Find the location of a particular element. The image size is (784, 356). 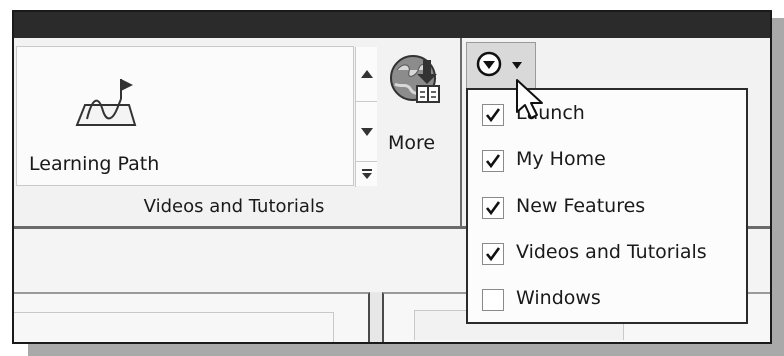

gallery-scrollbar is located at coordinates (366, 117).